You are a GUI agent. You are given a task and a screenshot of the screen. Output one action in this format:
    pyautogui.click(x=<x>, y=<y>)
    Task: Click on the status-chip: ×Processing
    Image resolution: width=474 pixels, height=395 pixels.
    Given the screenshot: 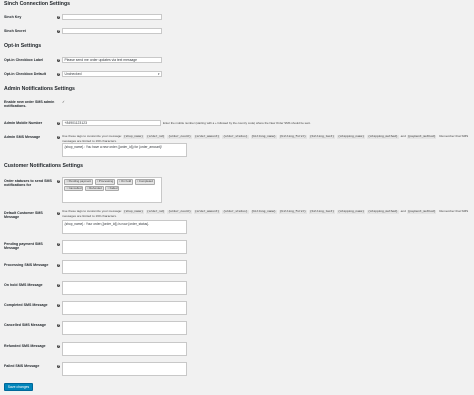 What is the action you would take?
    pyautogui.click(x=105, y=182)
    